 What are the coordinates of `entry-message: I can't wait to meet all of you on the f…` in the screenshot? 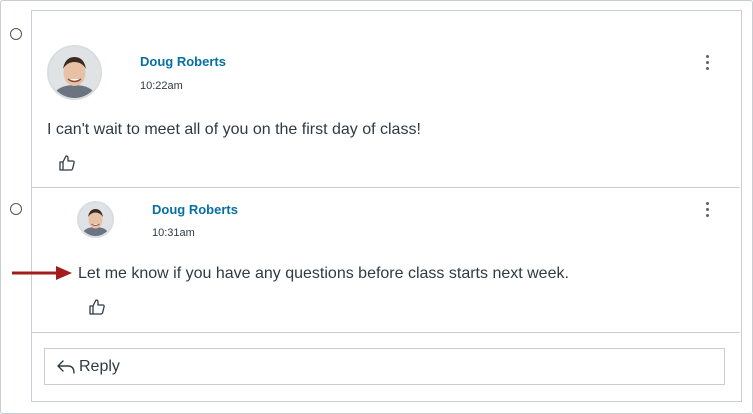 It's located at (234, 129).